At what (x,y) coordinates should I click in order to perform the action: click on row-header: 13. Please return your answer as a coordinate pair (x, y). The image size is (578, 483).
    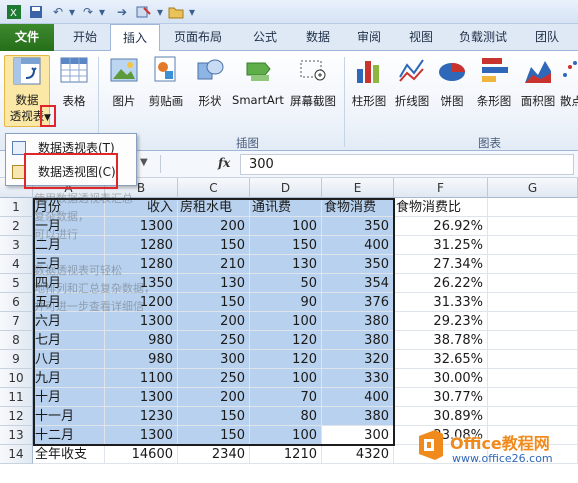
    Looking at the image, I should click on (16, 435).